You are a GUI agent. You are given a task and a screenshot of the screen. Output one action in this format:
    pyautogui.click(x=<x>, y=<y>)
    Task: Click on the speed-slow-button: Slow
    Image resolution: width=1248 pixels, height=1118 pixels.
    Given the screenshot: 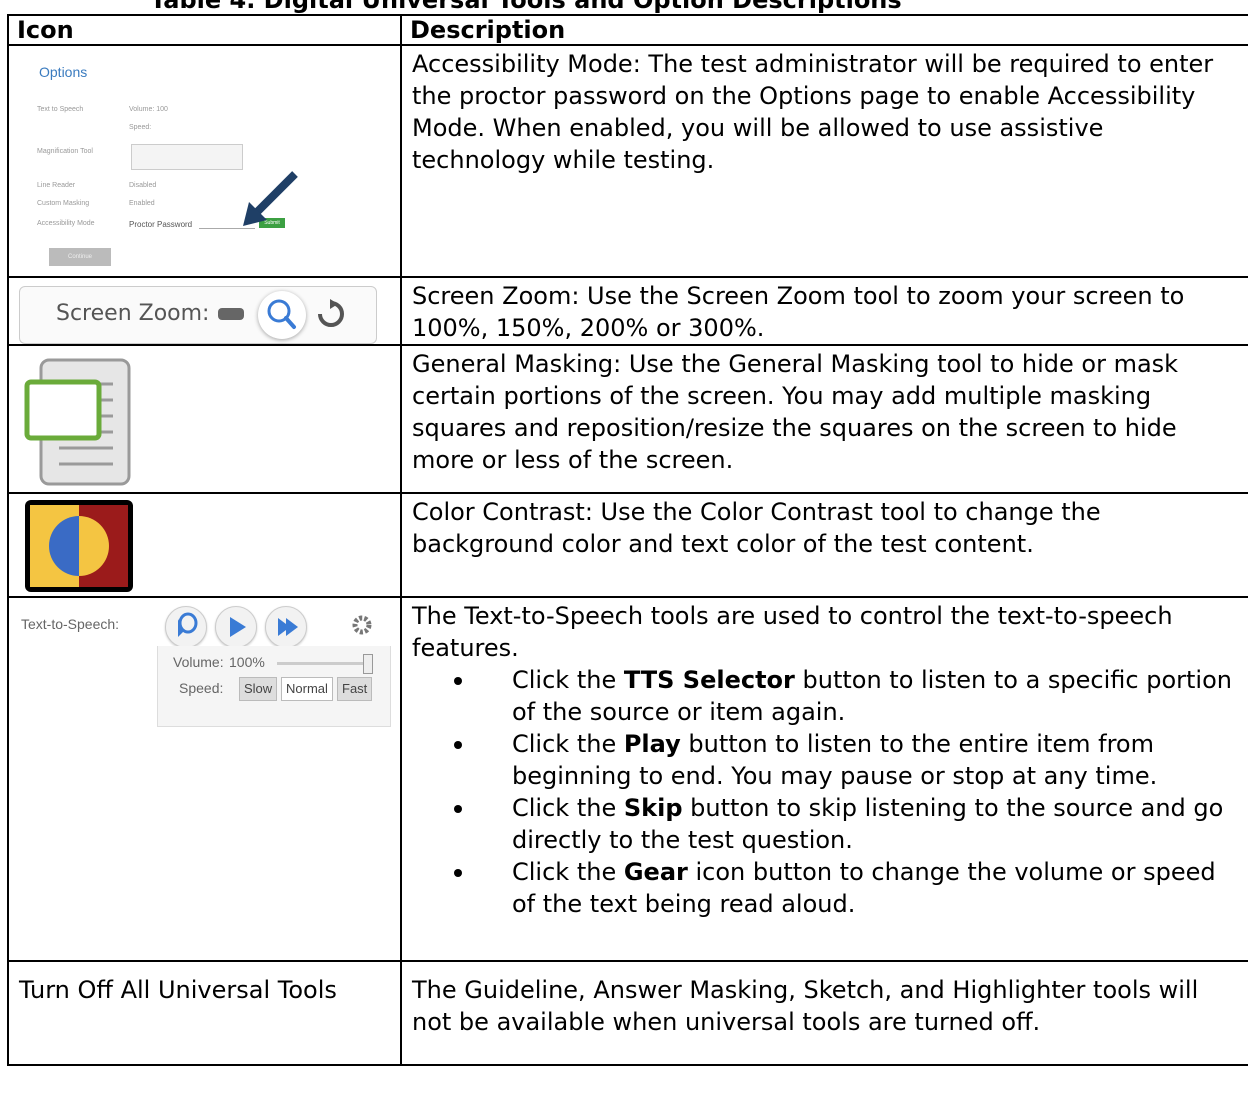 What is the action you would take?
    pyautogui.click(x=258, y=689)
    